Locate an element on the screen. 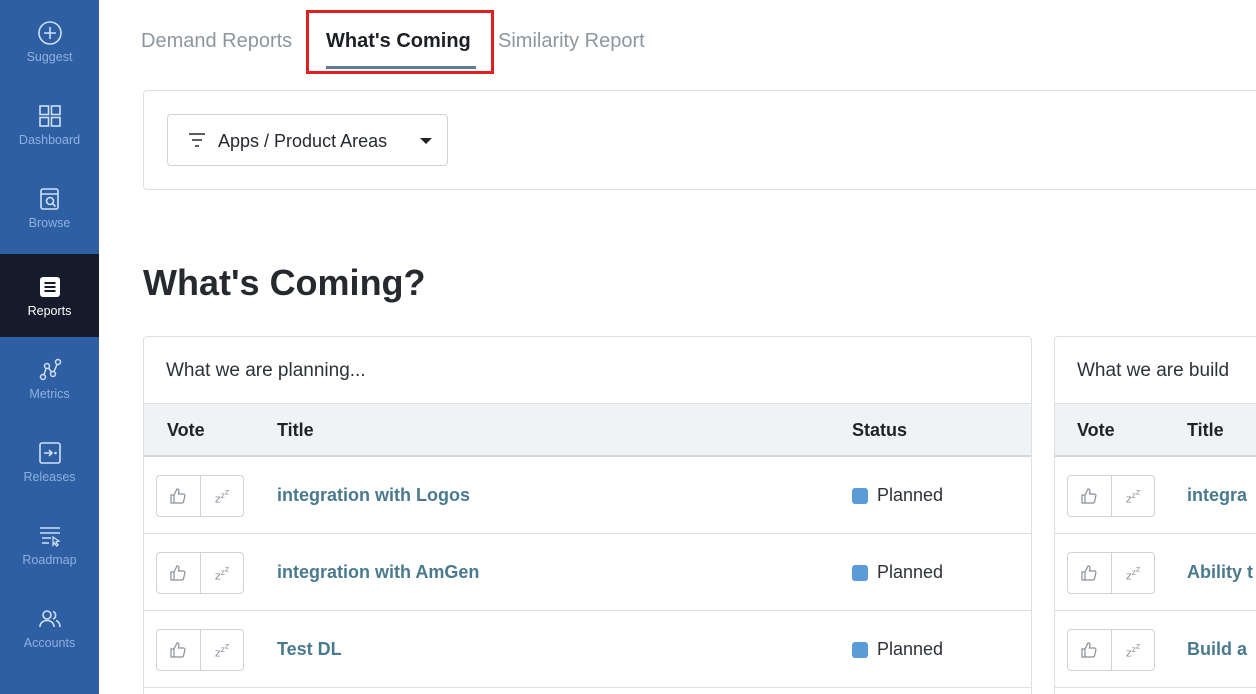  sidebar-item-label: Metrics is located at coordinates (49, 394).